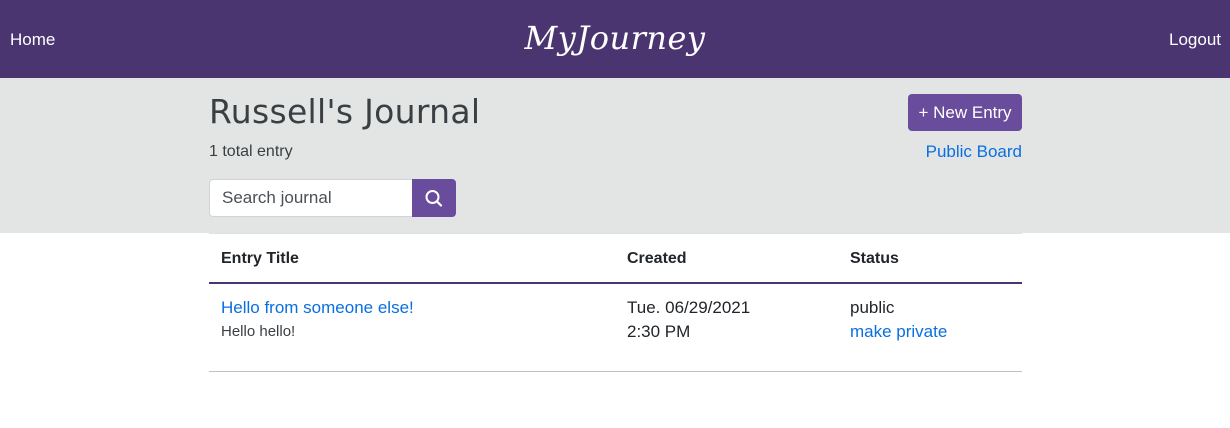 This screenshot has width=1230, height=428. Describe the element at coordinates (689, 307) in the screenshot. I see `created-date: Tue. 06/29/2021` at that location.